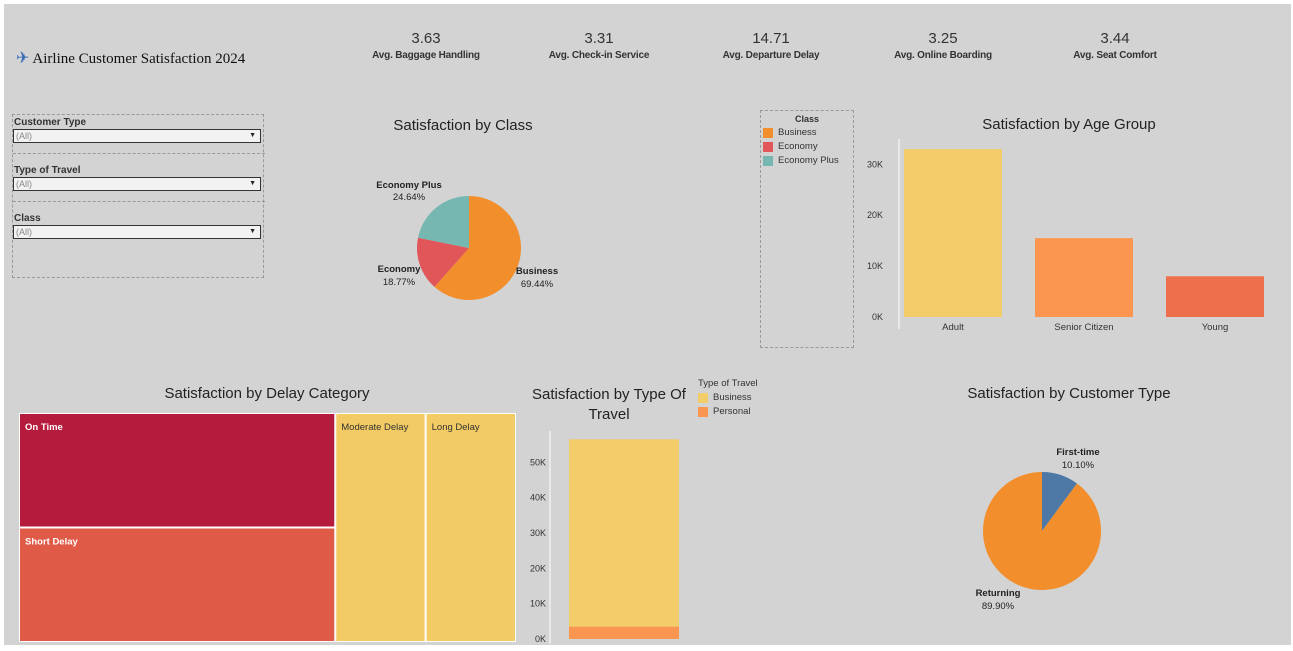 This screenshot has width=1293, height=651. Describe the element at coordinates (798, 146) in the screenshot. I see `legend-label: Economy` at that location.